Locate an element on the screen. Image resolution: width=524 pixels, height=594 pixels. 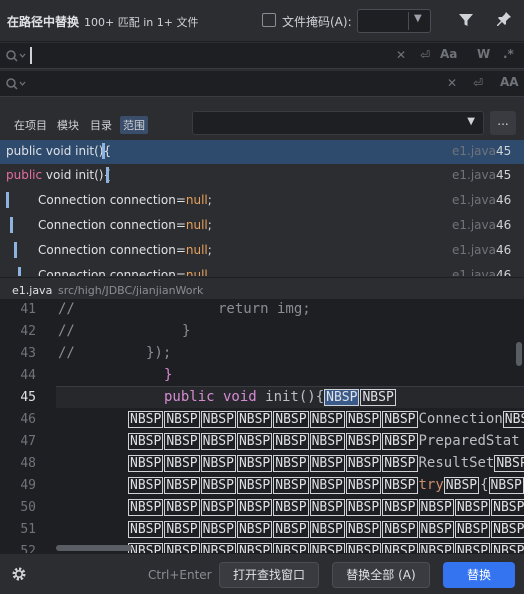
tab-module: 模块 is located at coordinates (68, 125).